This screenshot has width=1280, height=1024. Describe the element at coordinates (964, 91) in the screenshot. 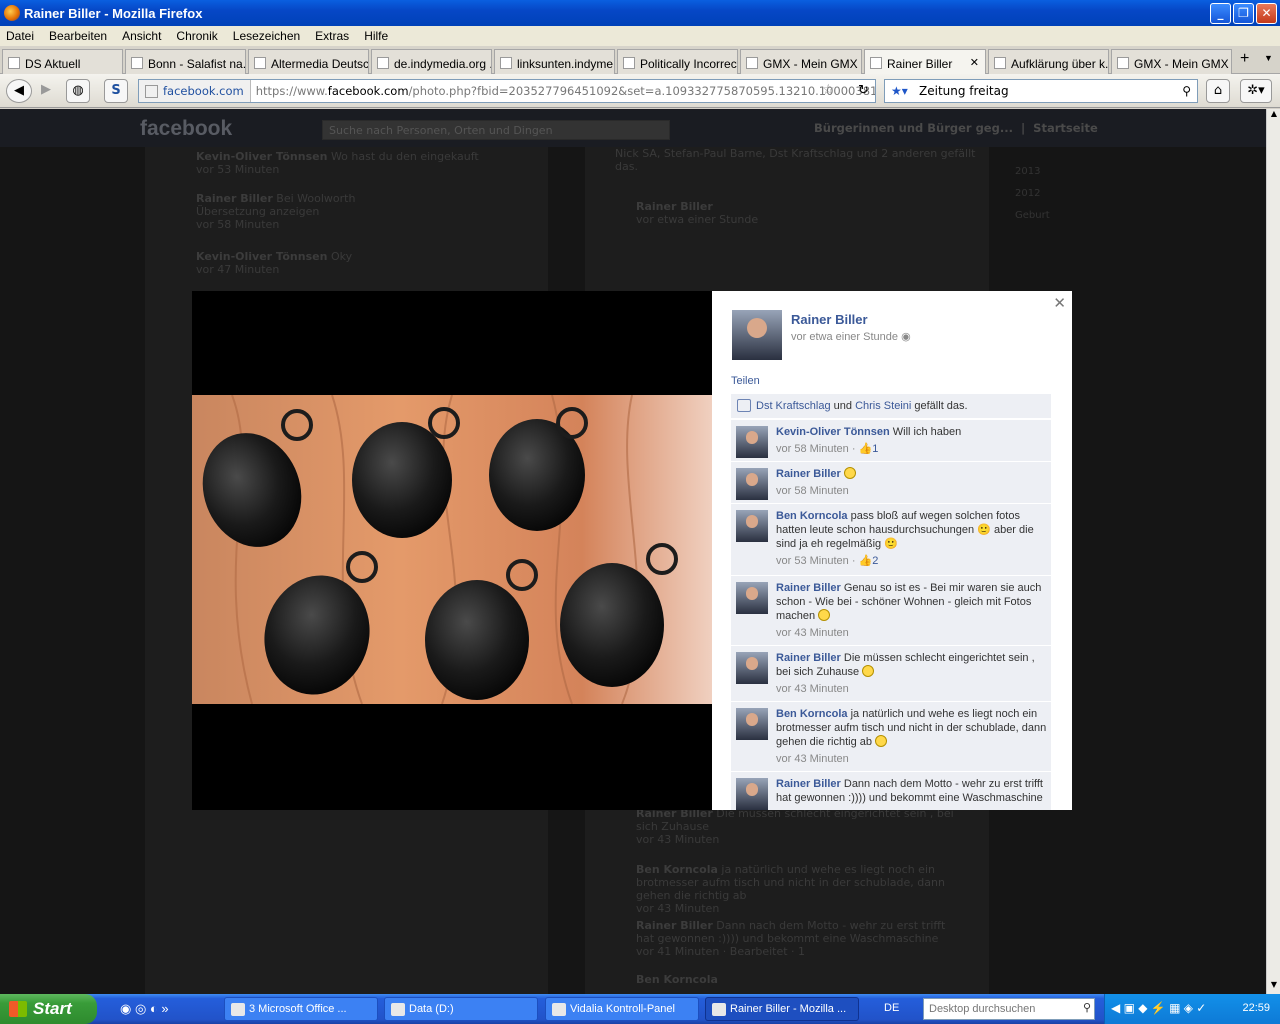

I see `search-value: Zeitung freitag` at that location.